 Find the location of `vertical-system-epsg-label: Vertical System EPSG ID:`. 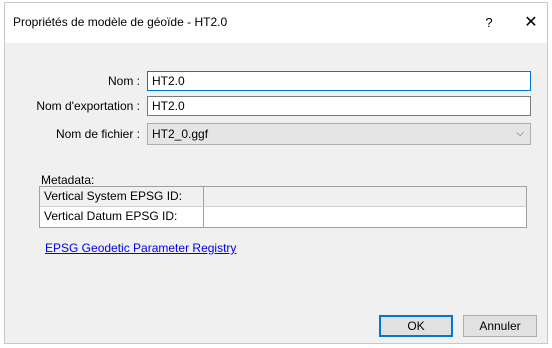

vertical-system-epsg-label: Vertical System EPSG ID: is located at coordinates (122, 196).